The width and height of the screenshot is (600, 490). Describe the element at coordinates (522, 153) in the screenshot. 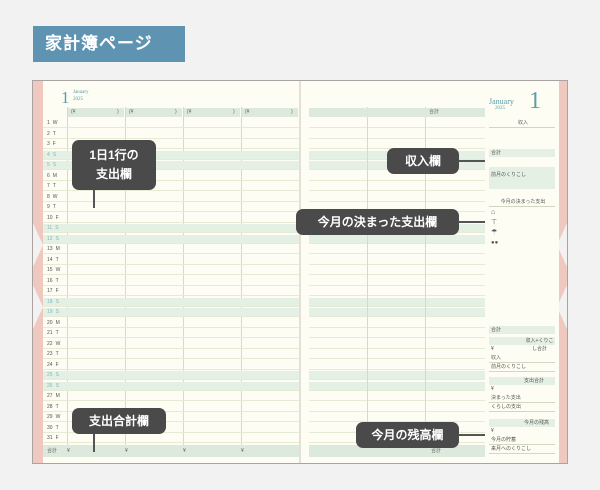

I see `income-total-box: 合計` at that location.